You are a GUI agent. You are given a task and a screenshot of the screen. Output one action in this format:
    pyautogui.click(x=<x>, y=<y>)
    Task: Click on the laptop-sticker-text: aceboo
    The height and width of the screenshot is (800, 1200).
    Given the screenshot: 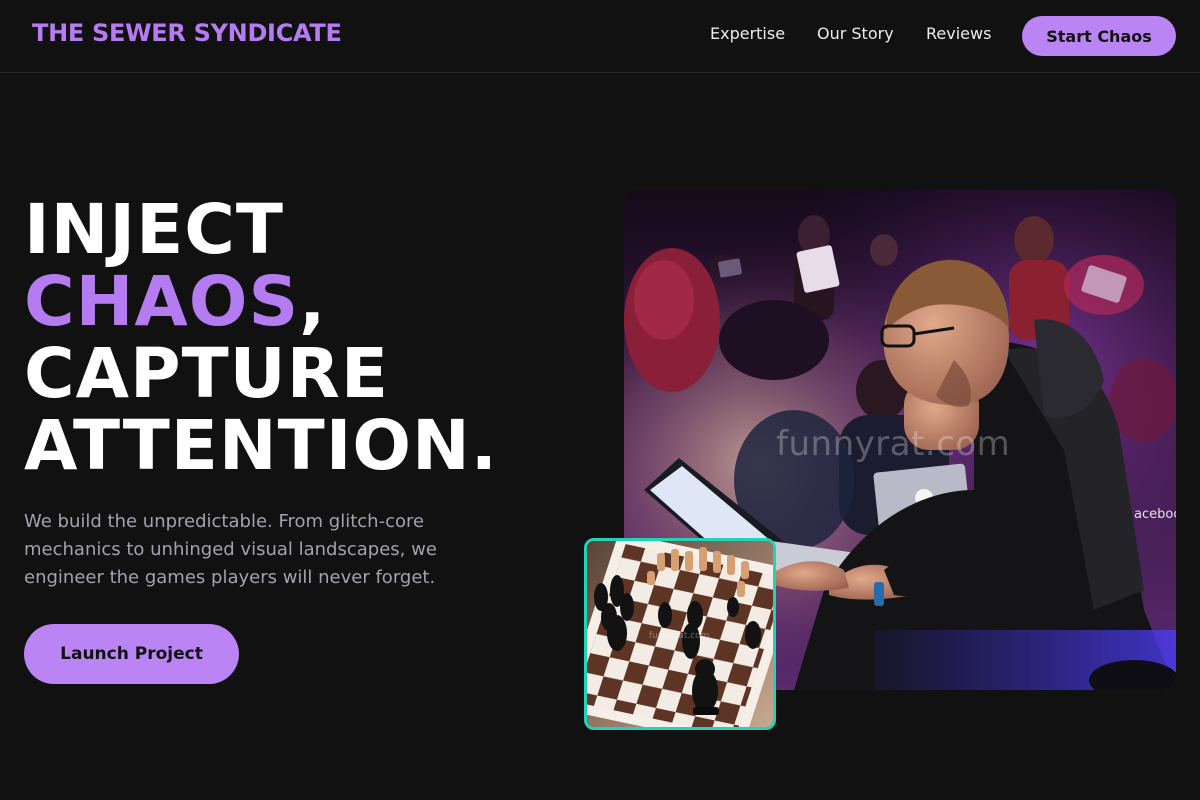 What is the action you would take?
    pyautogui.click(x=1155, y=514)
    